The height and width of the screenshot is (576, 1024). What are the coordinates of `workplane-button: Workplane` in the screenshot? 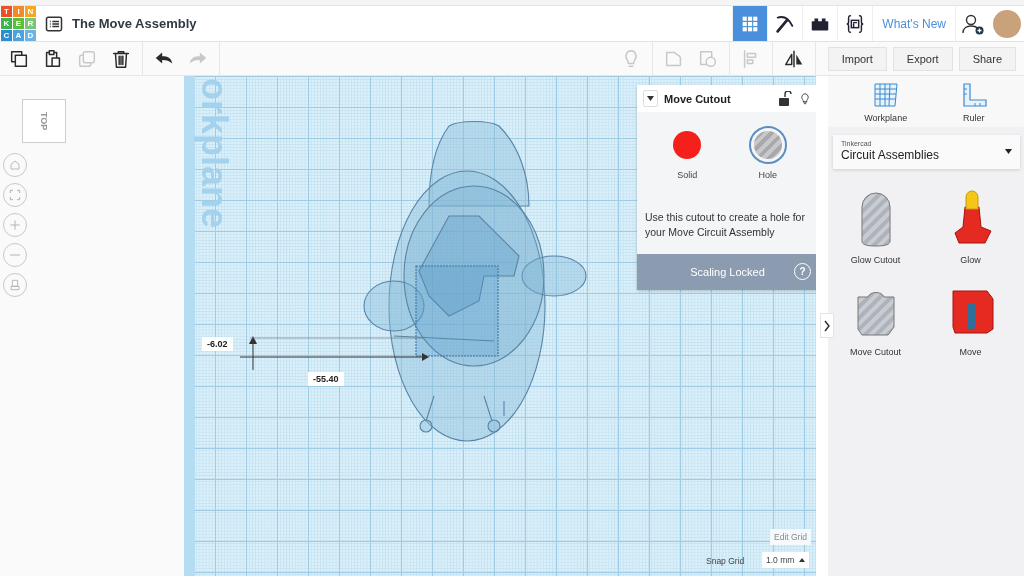 It's located at (886, 102).